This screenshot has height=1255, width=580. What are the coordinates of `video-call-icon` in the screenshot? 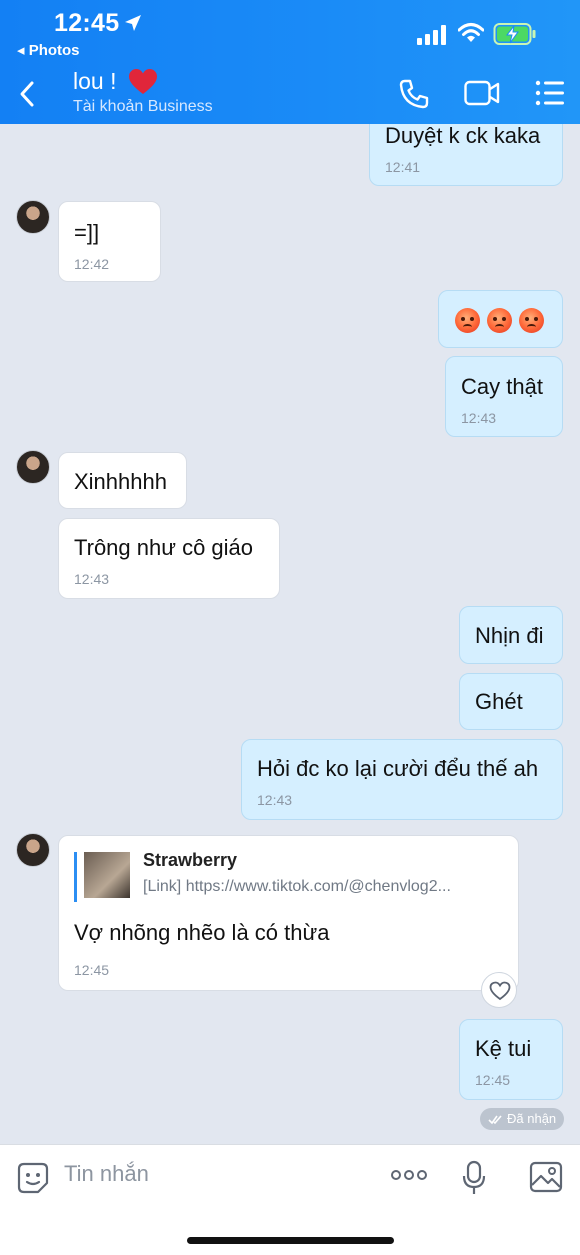 It's located at (482, 93).